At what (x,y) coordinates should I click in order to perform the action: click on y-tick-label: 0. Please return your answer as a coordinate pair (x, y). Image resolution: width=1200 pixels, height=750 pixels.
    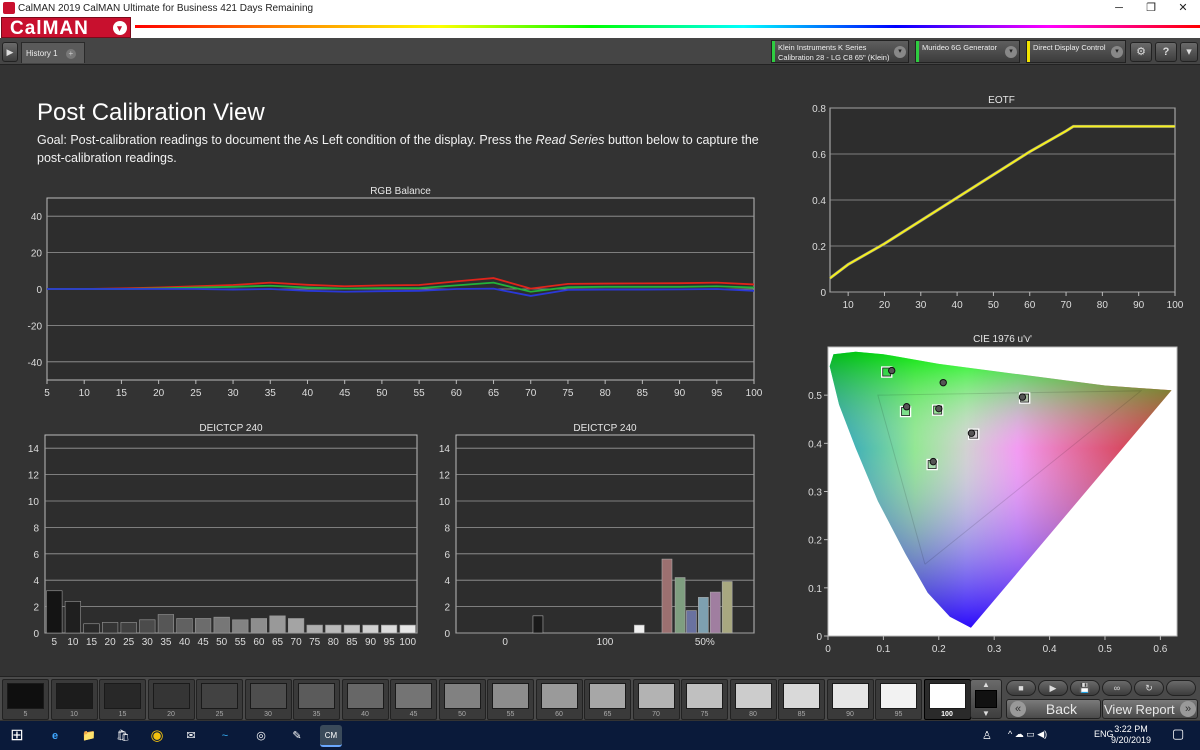
    Looking at the image, I should click on (36, 634).